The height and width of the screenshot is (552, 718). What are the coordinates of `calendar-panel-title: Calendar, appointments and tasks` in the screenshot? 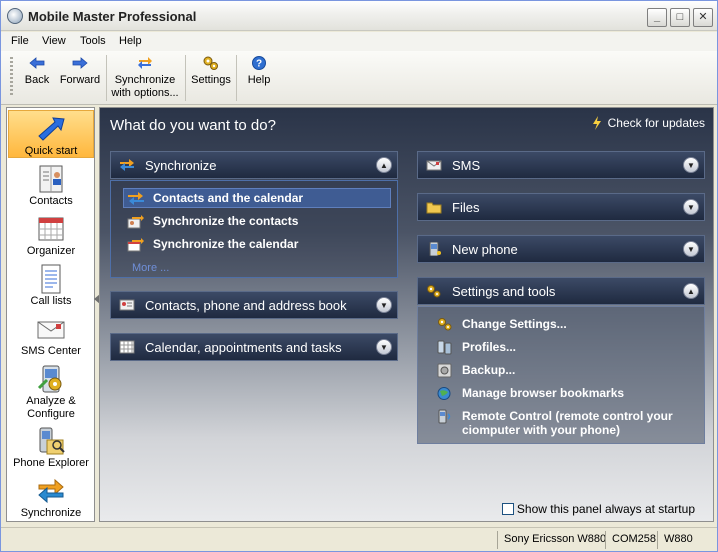 It's located at (243, 347).